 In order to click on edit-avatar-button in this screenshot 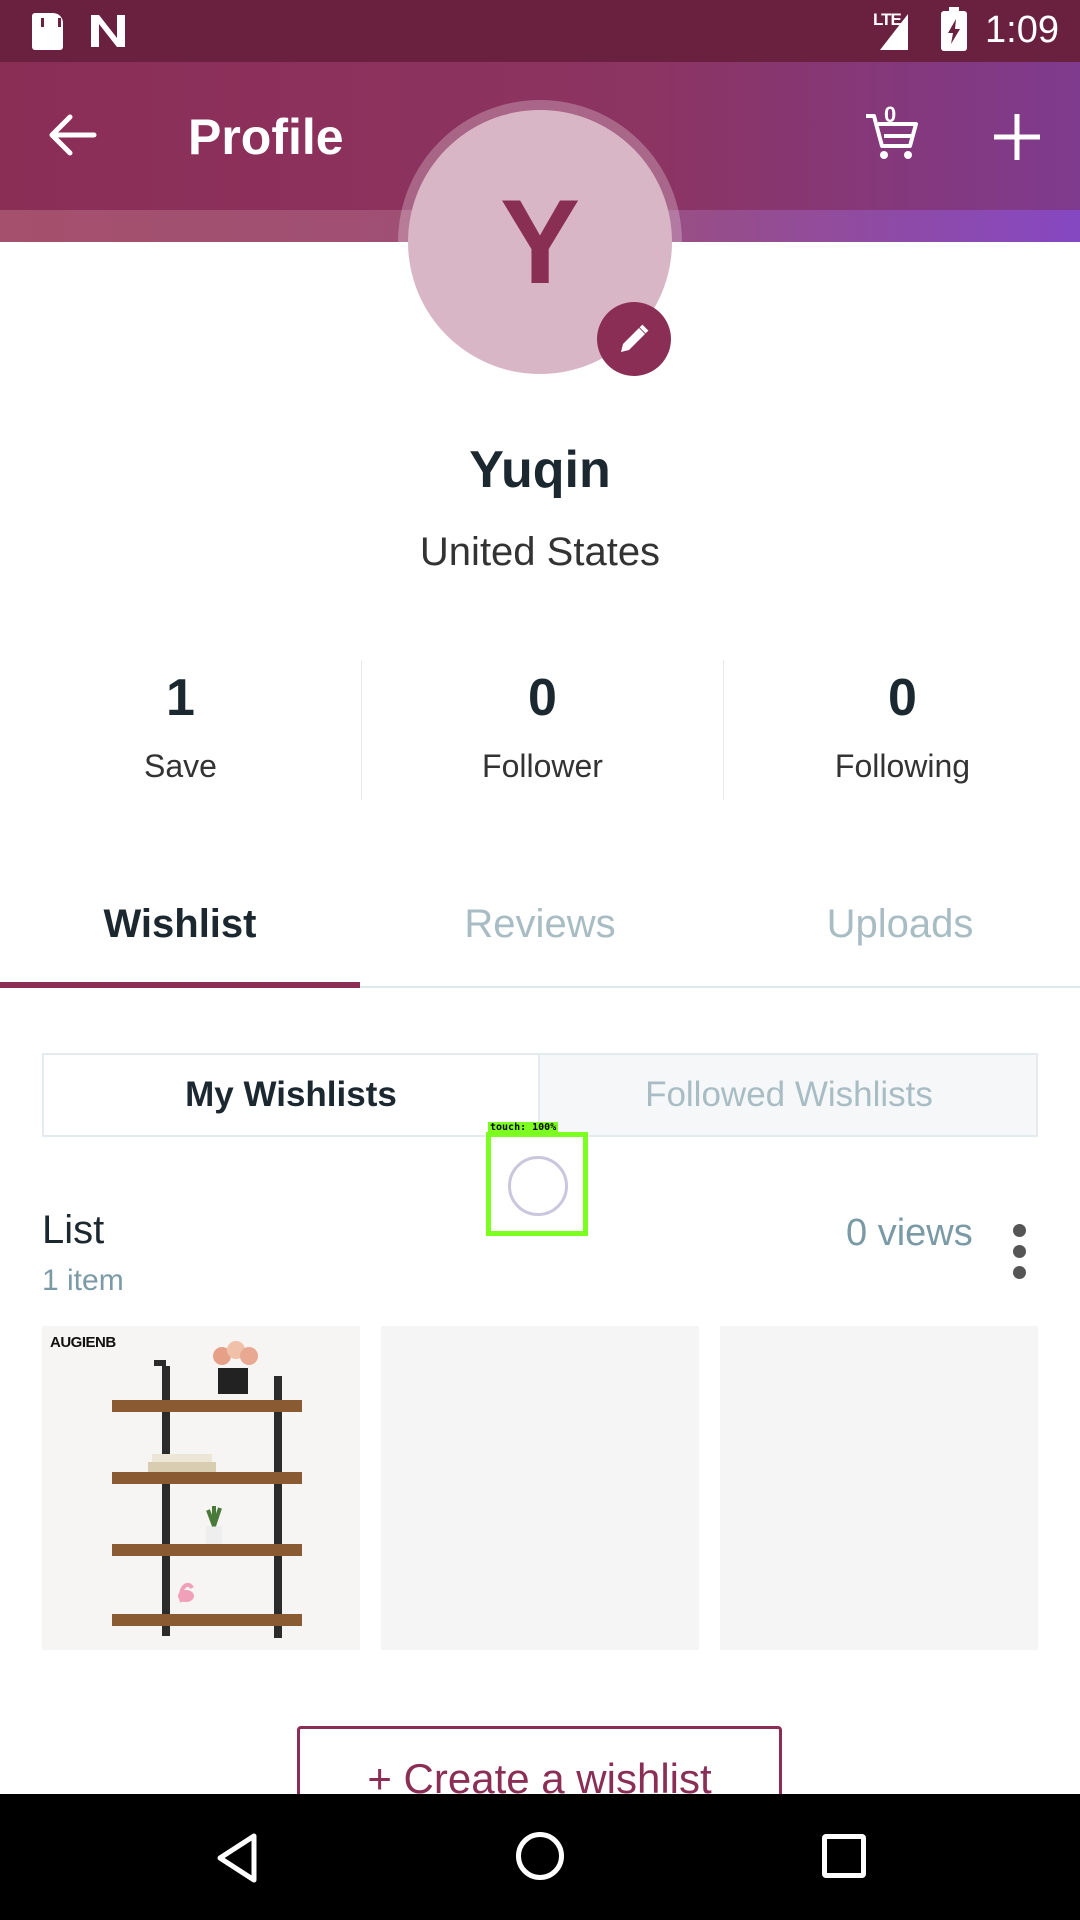, I will do `click(634, 339)`.